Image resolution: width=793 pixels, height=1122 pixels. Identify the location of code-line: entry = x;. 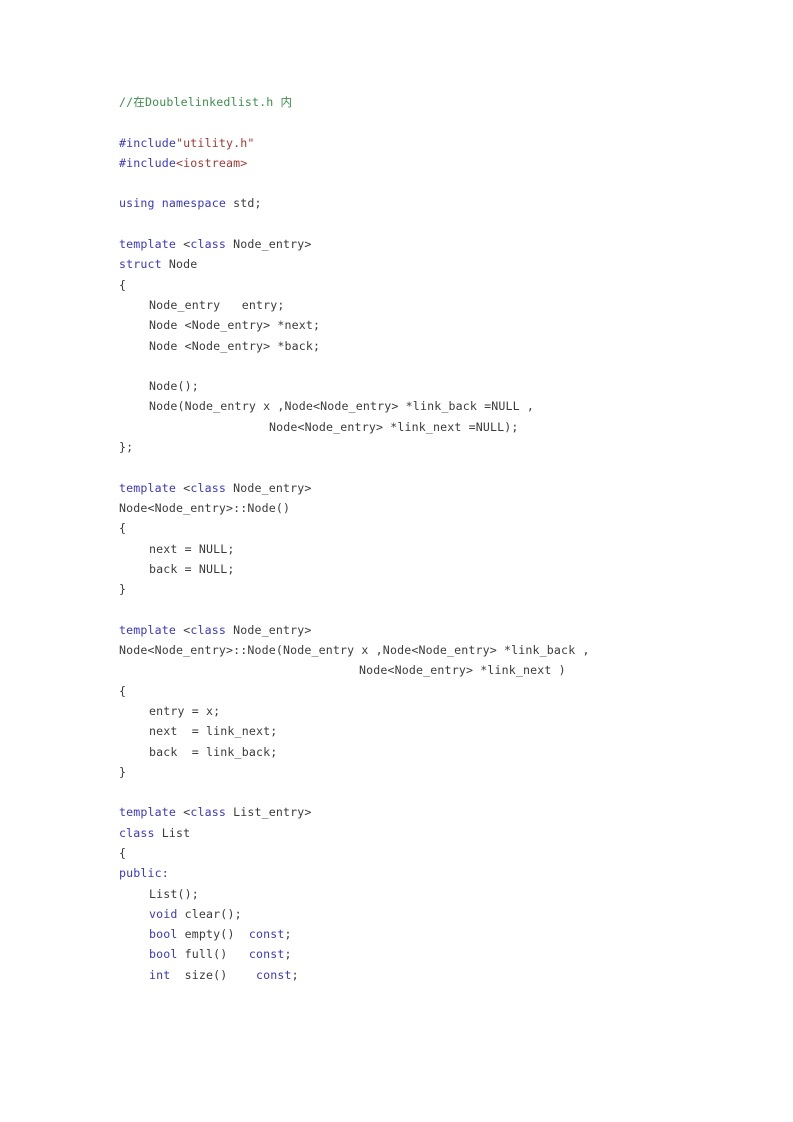
(439, 711).